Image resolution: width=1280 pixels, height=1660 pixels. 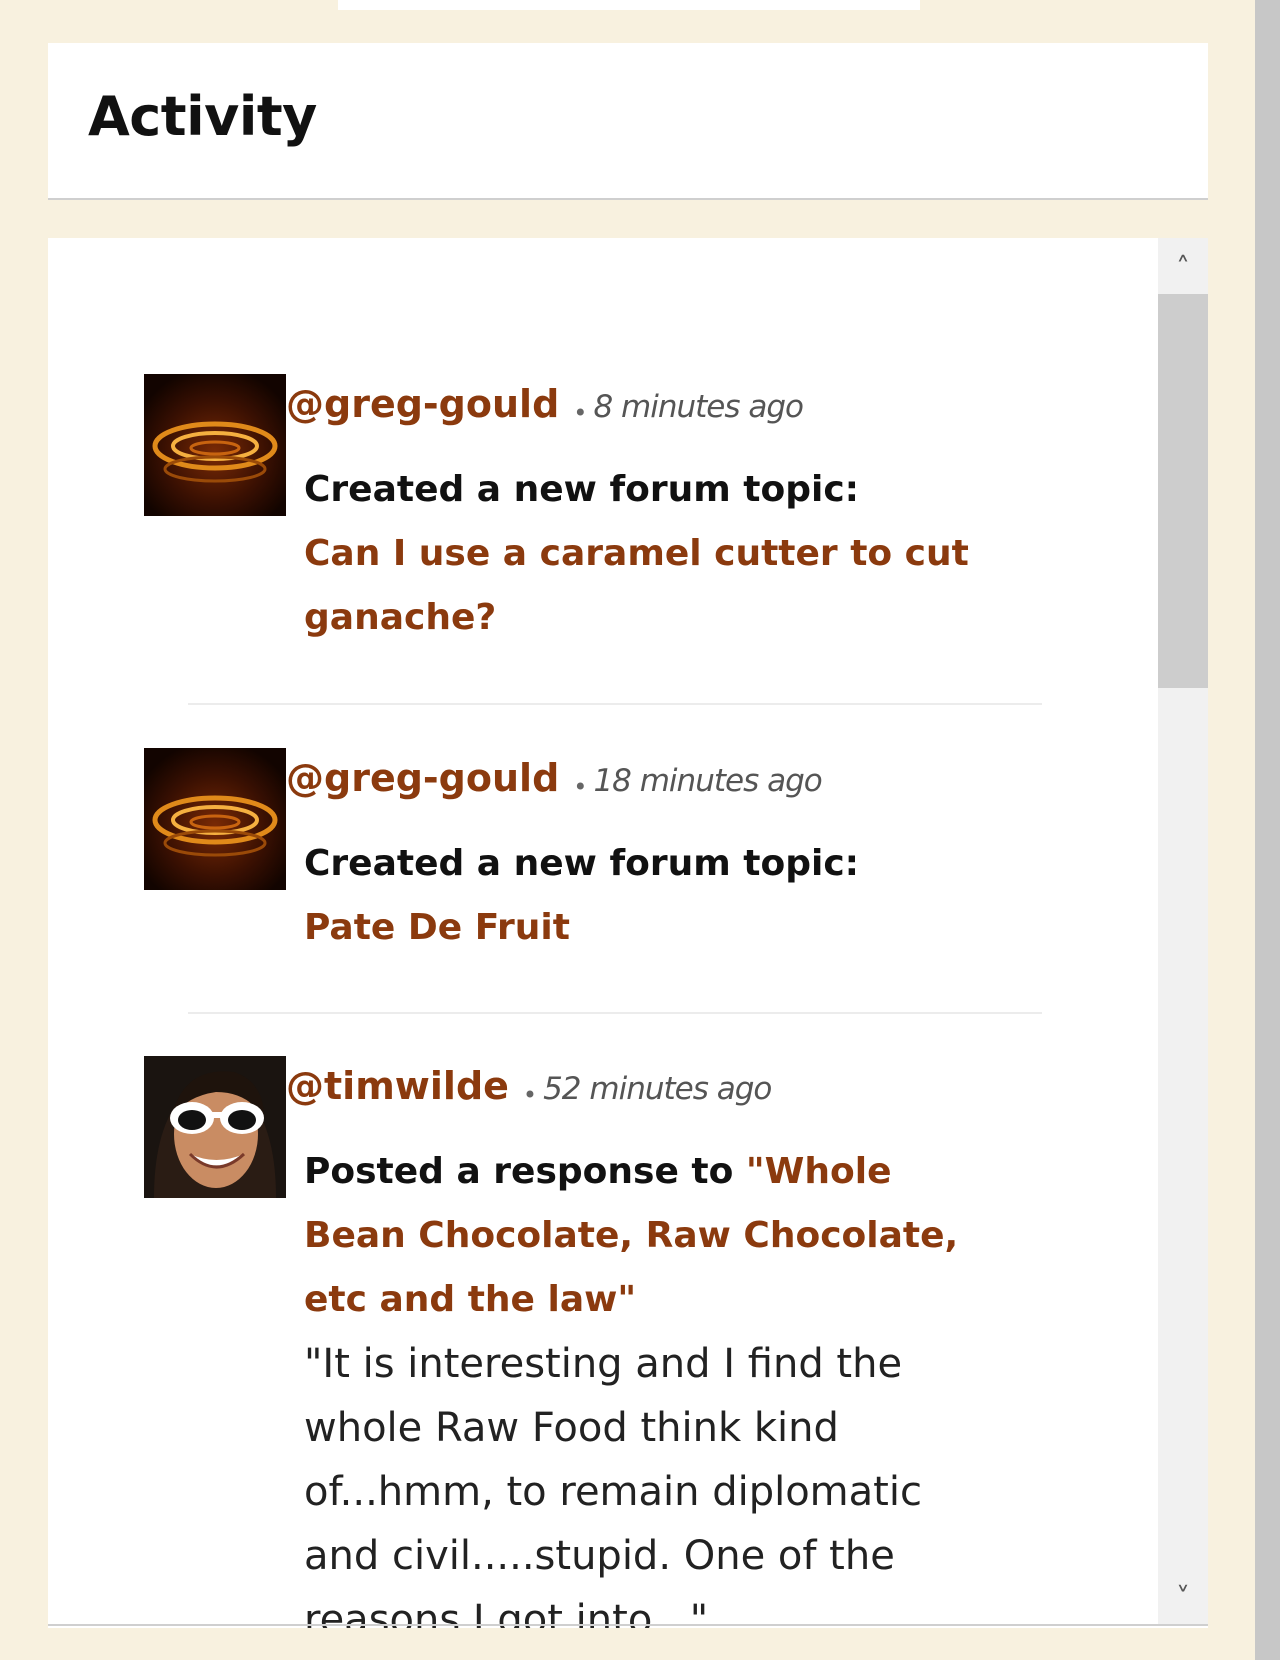 What do you see at coordinates (657, 1089) in the screenshot?
I see `timestamp: 52 minutes ago` at bounding box center [657, 1089].